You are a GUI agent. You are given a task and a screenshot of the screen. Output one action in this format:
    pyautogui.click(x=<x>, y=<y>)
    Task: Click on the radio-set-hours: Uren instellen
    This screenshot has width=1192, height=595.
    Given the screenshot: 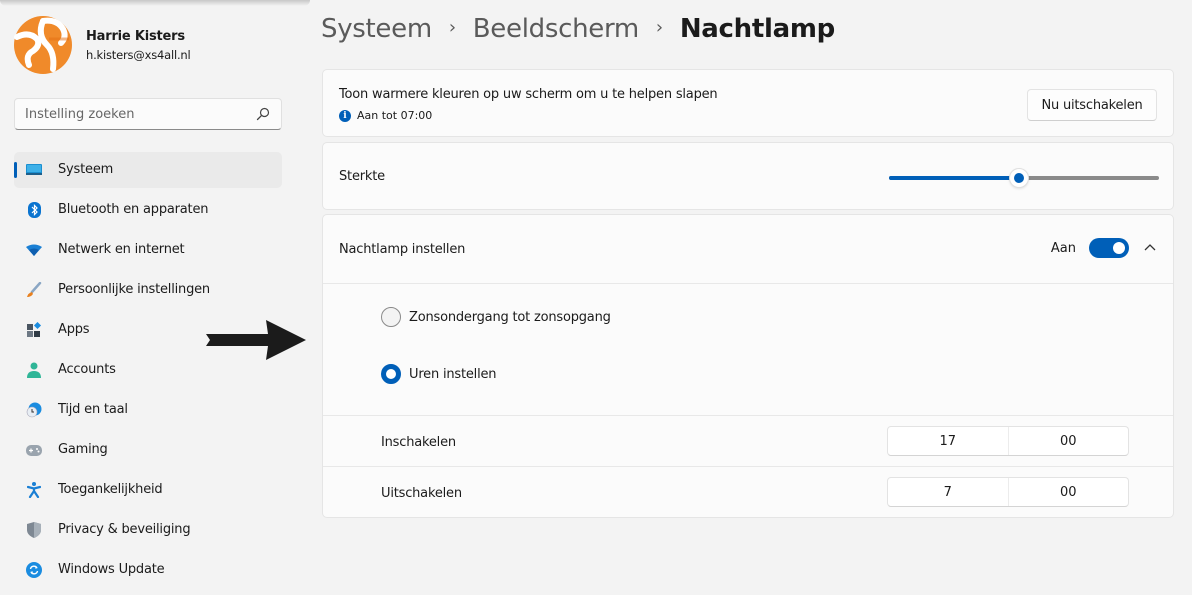 What is the action you would take?
    pyautogui.click(x=439, y=374)
    